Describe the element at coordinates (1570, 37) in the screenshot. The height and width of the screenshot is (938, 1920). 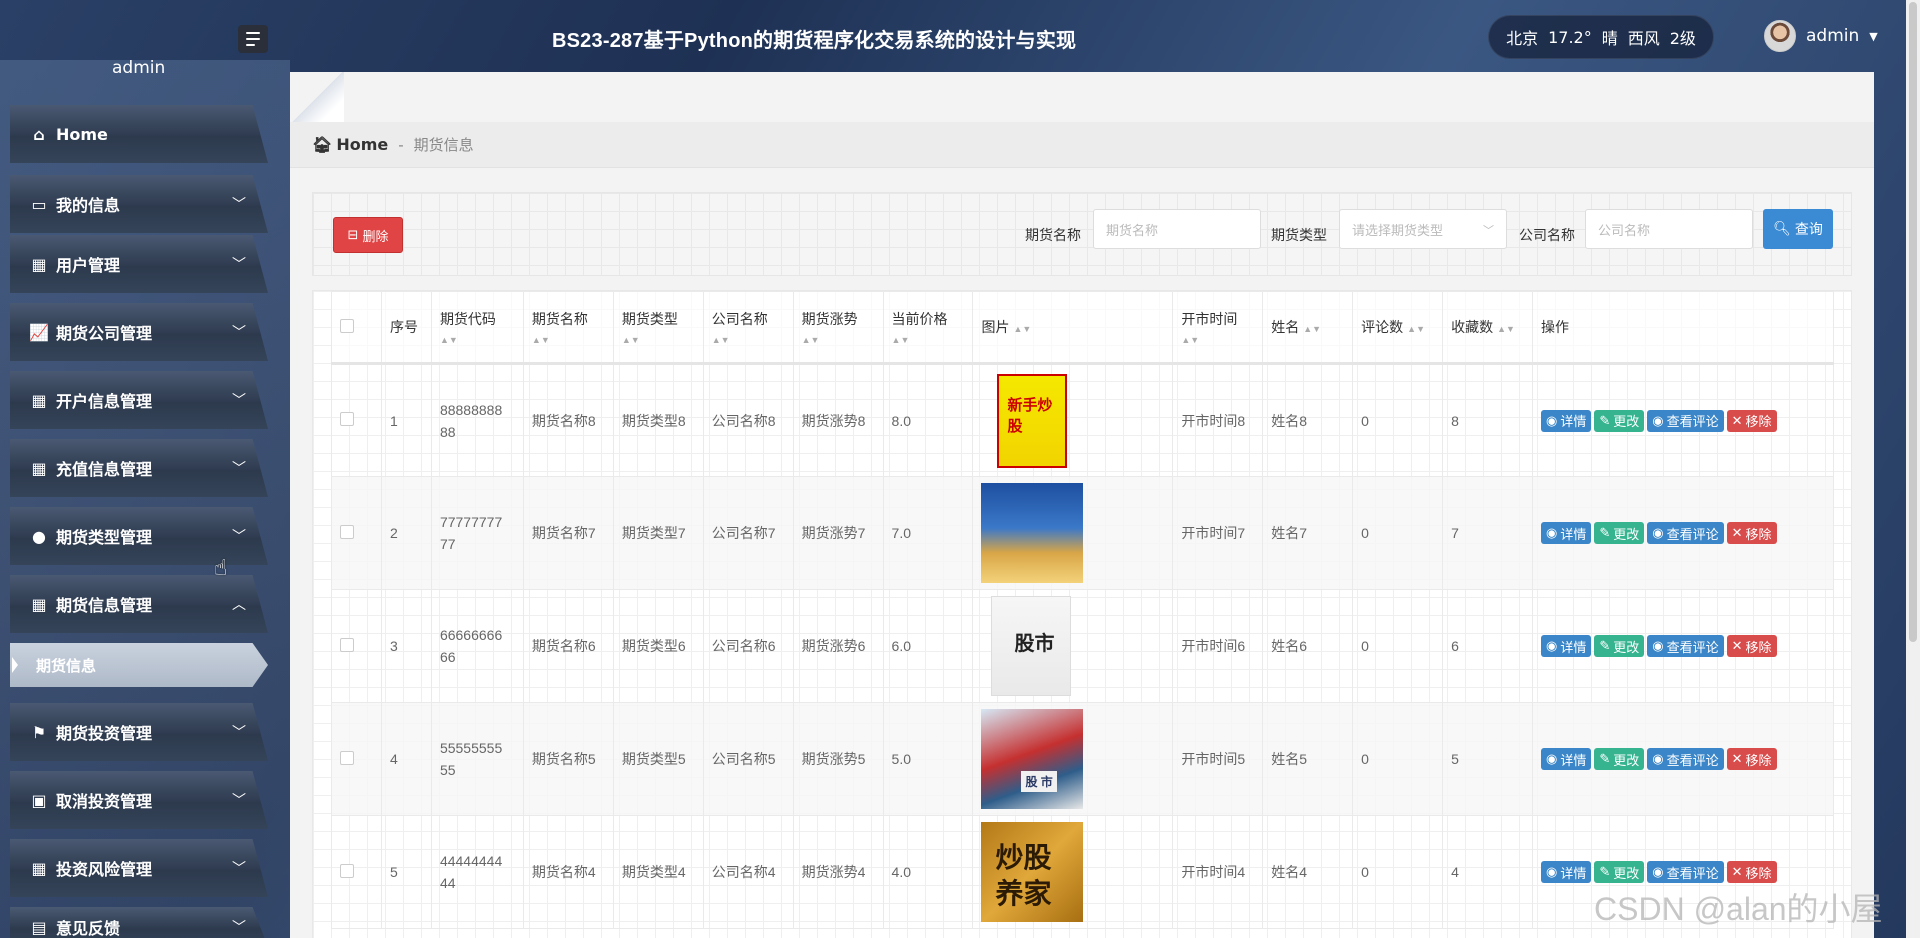
I see `weather-temp: 17.2°` at that location.